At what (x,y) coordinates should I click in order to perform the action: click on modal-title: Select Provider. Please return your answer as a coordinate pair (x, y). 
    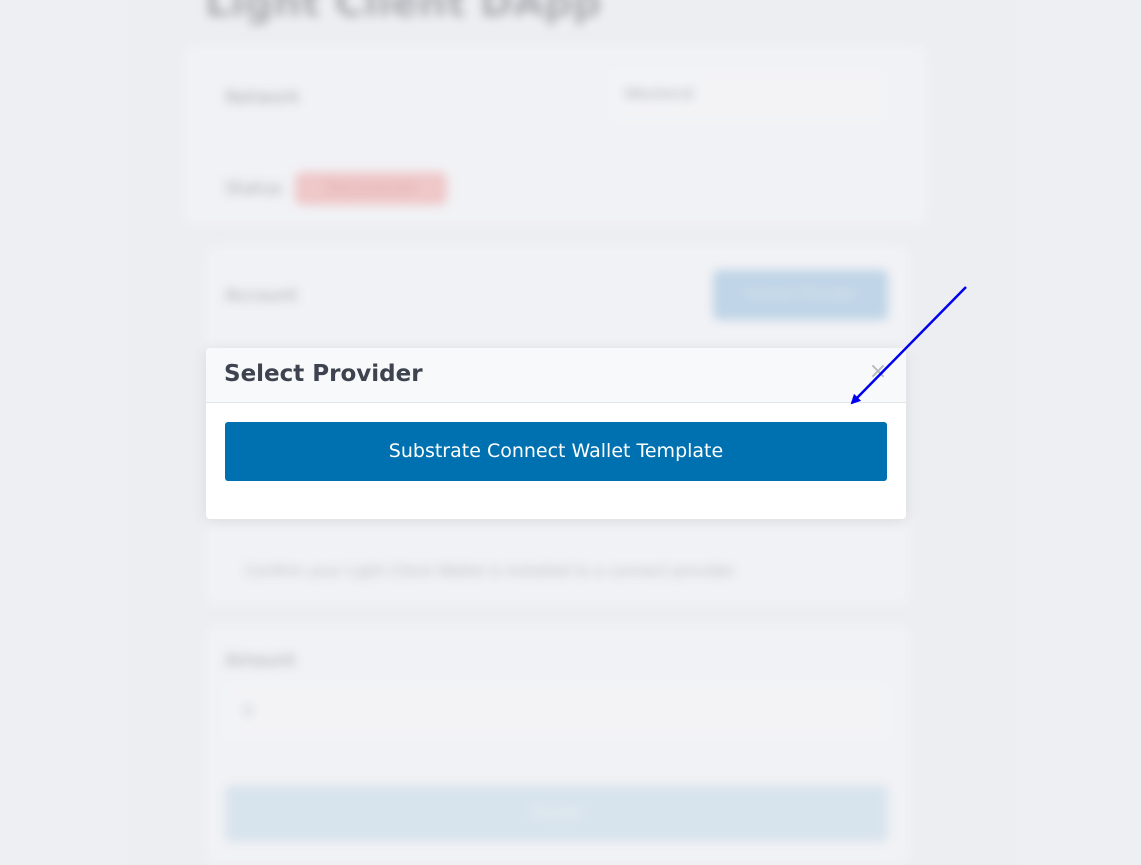
    Looking at the image, I should click on (323, 374).